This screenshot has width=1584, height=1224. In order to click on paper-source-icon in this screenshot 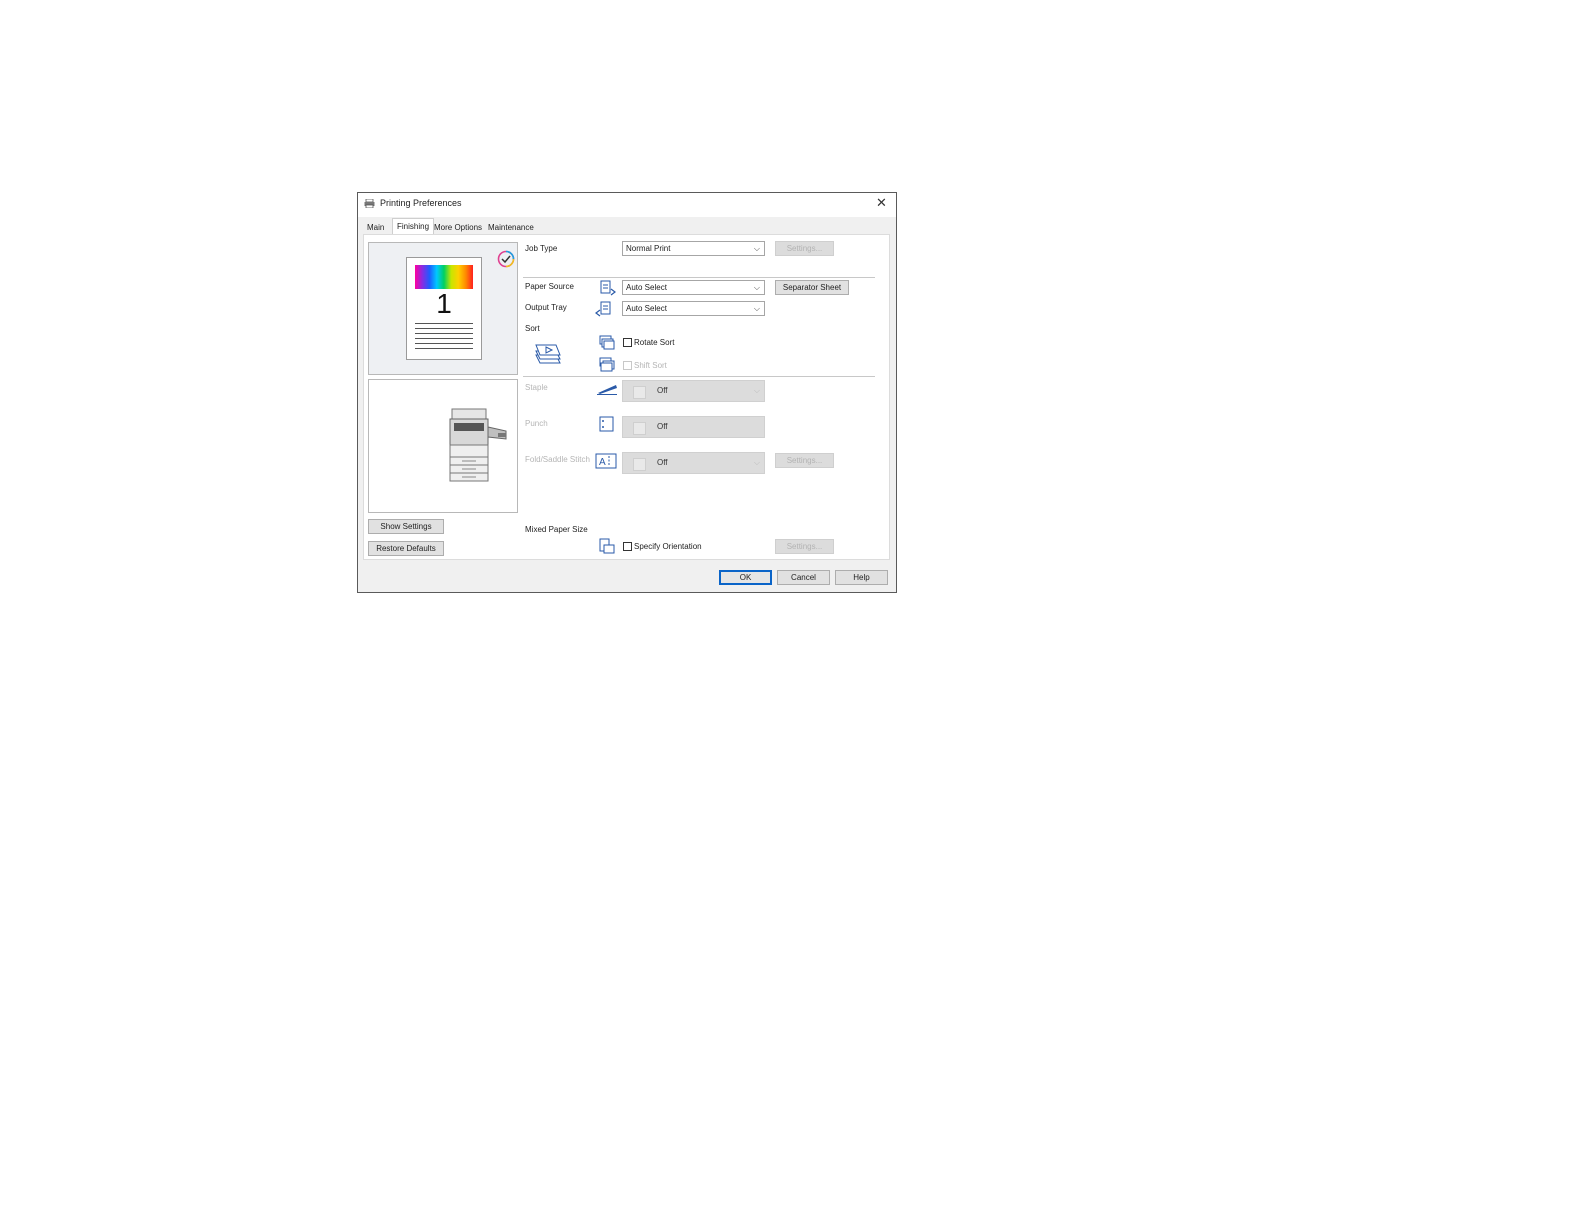, I will do `click(608, 288)`.